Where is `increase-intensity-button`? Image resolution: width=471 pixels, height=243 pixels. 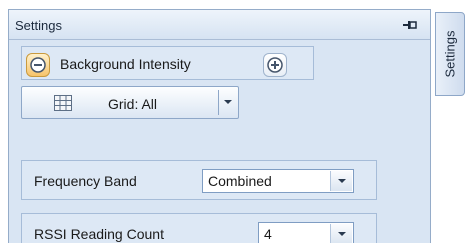
increase-intensity-button is located at coordinates (275, 65).